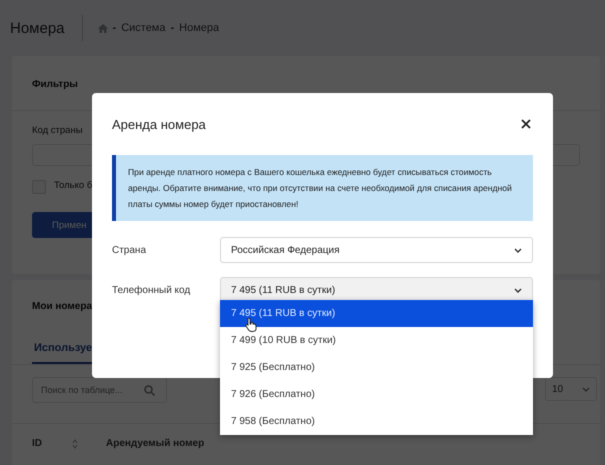 The height and width of the screenshot is (465, 605). I want to click on dropdown-option: 7 958 (Бесплатно), so click(376, 421).